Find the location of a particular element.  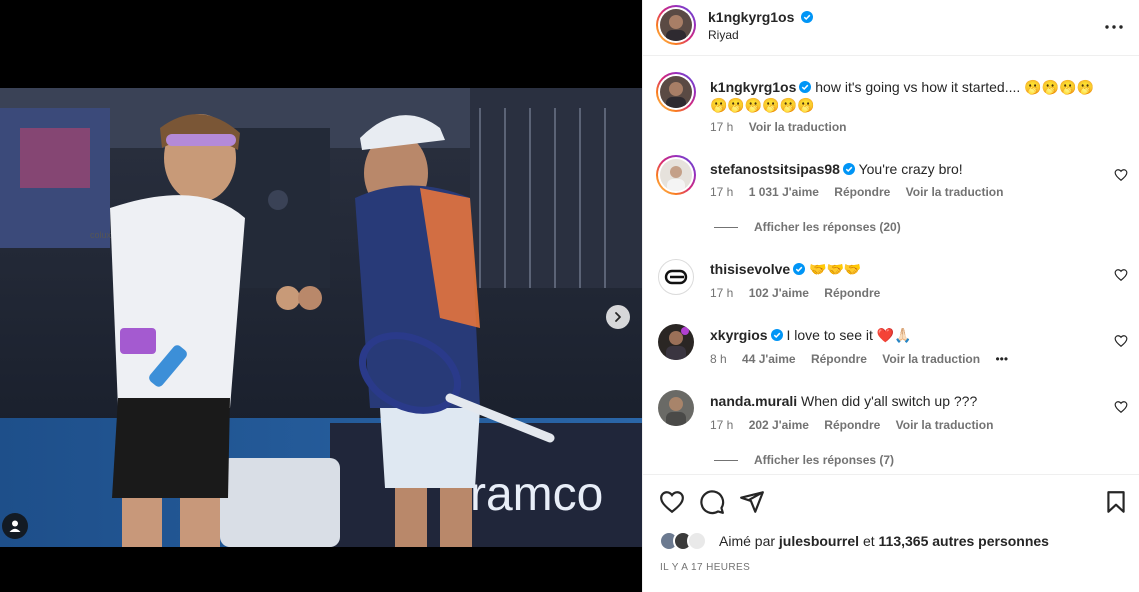

tagged-user-icon is located at coordinates (15, 526).